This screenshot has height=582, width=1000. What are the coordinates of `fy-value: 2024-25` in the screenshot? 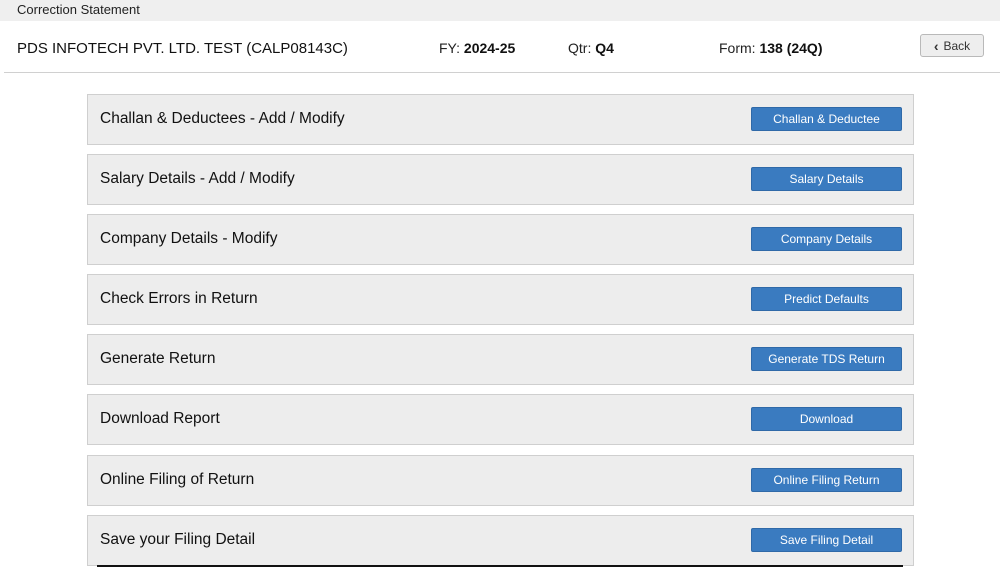 It's located at (489, 48).